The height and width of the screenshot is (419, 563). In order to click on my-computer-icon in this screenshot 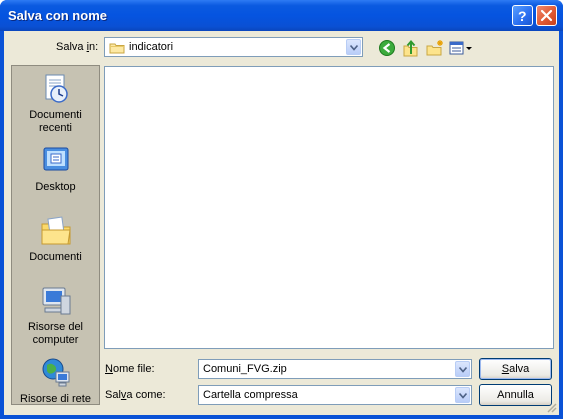, I will do `click(56, 301)`.